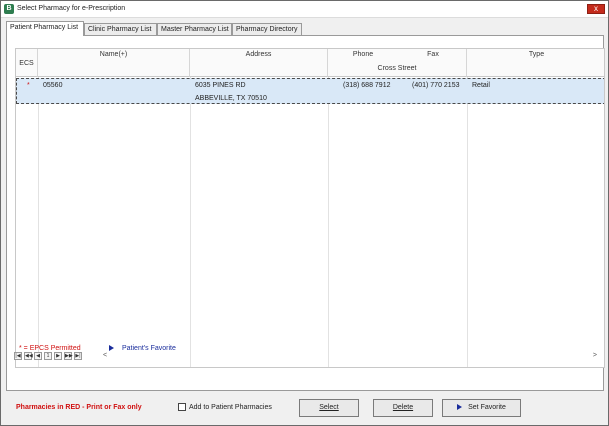 The image size is (609, 426). What do you see at coordinates (259, 63) in the screenshot?
I see `column-header-address: Address` at bounding box center [259, 63].